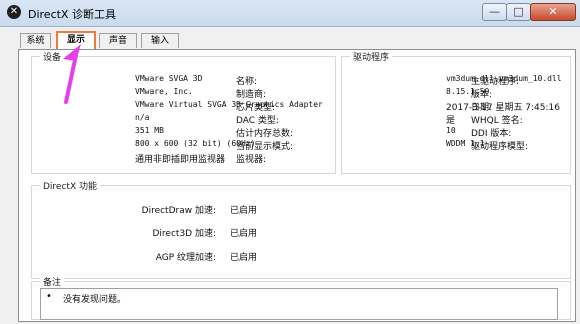  Describe the element at coordinates (553, 12) in the screenshot. I see `close-button: ✕` at that location.